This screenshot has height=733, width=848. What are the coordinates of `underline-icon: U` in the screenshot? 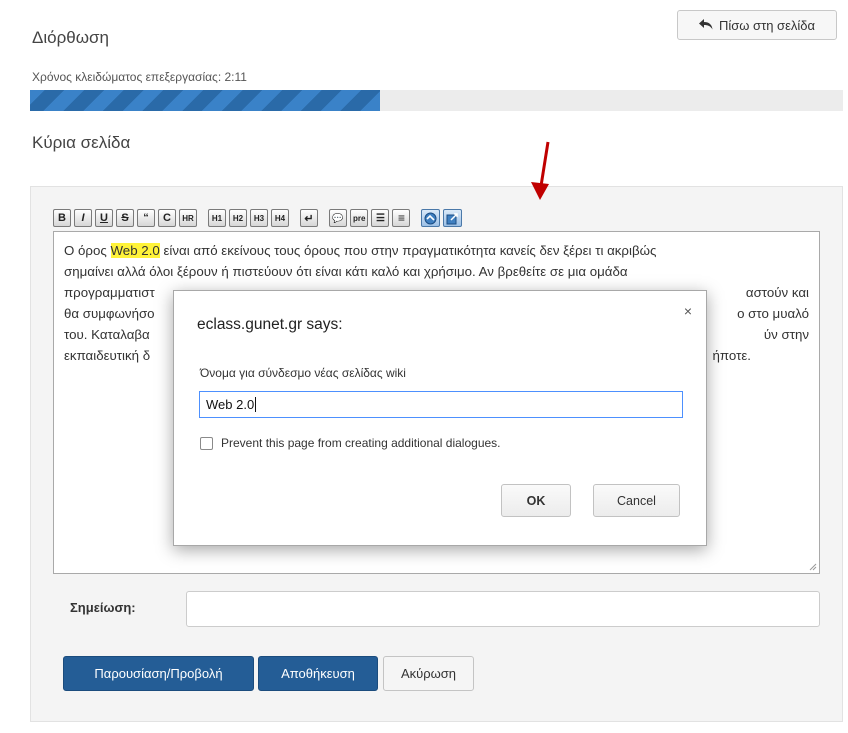 It's located at (104, 218).